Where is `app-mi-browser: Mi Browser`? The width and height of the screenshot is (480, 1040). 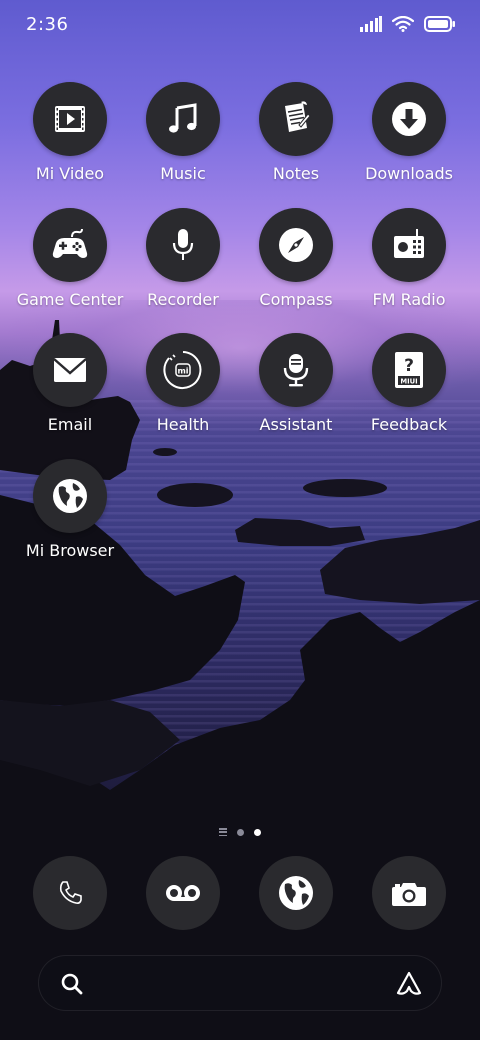 app-mi-browser: Mi Browser is located at coordinates (70, 509).